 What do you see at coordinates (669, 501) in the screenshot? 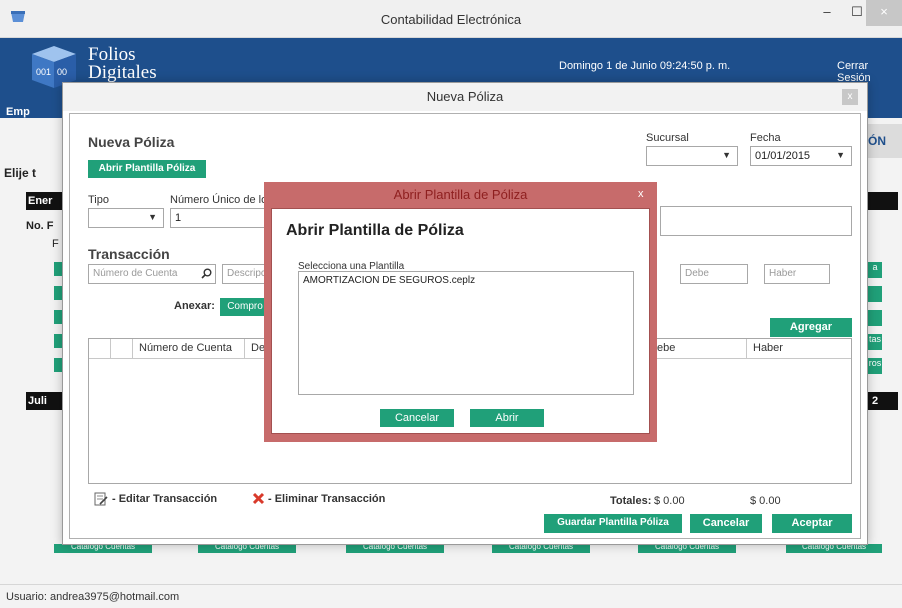
I see `total-debe: $ 0.00` at bounding box center [669, 501].